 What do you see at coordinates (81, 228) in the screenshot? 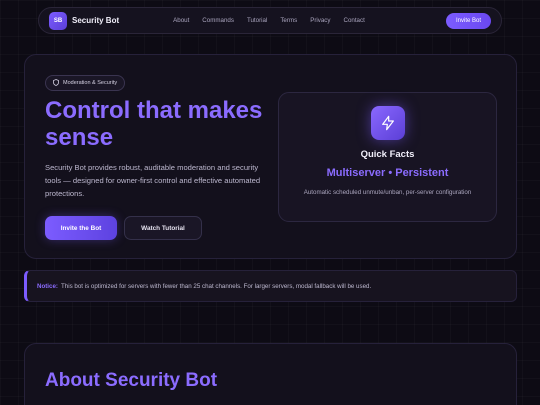
I see `invite-the-bot-button: Invite the Bot` at bounding box center [81, 228].